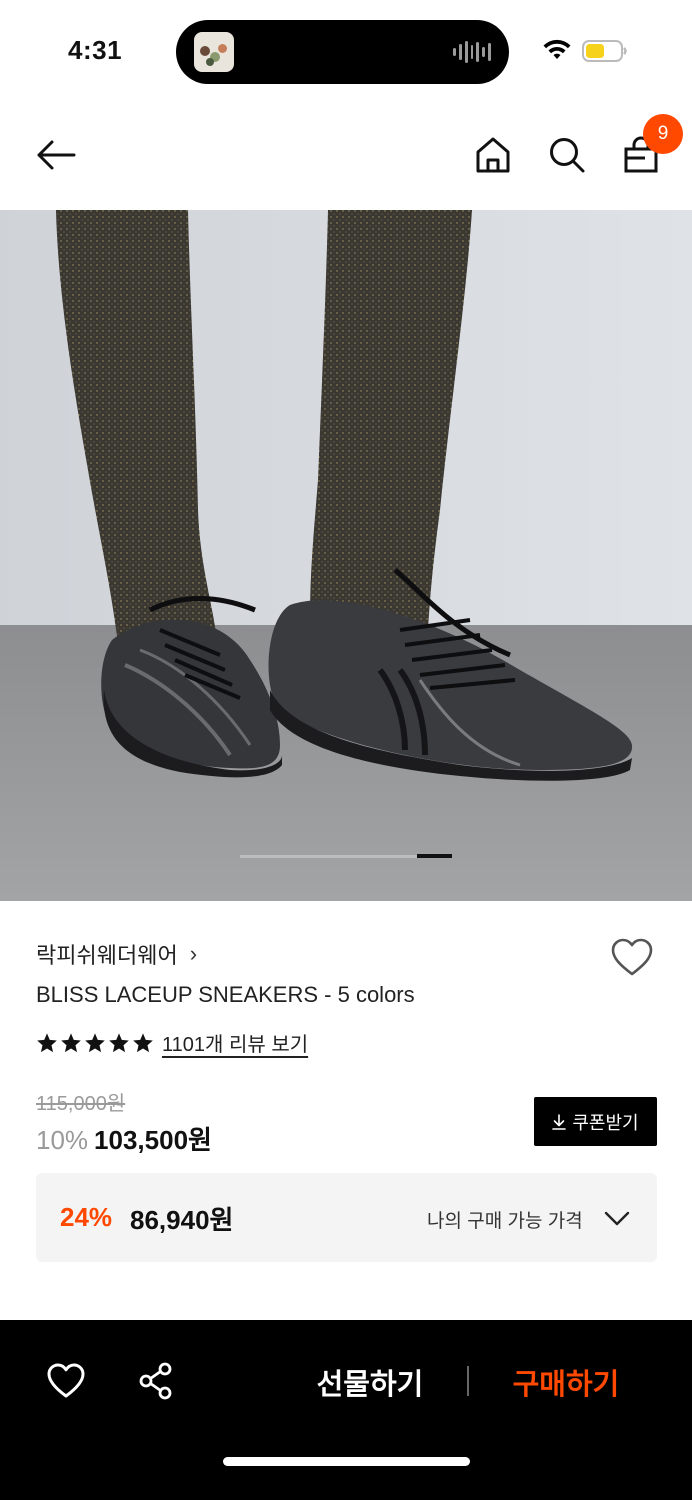 The height and width of the screenshot is (1500, 692). I want to click on brand-link: 락피쉬웨더웨어 ›, so click(116, 954).